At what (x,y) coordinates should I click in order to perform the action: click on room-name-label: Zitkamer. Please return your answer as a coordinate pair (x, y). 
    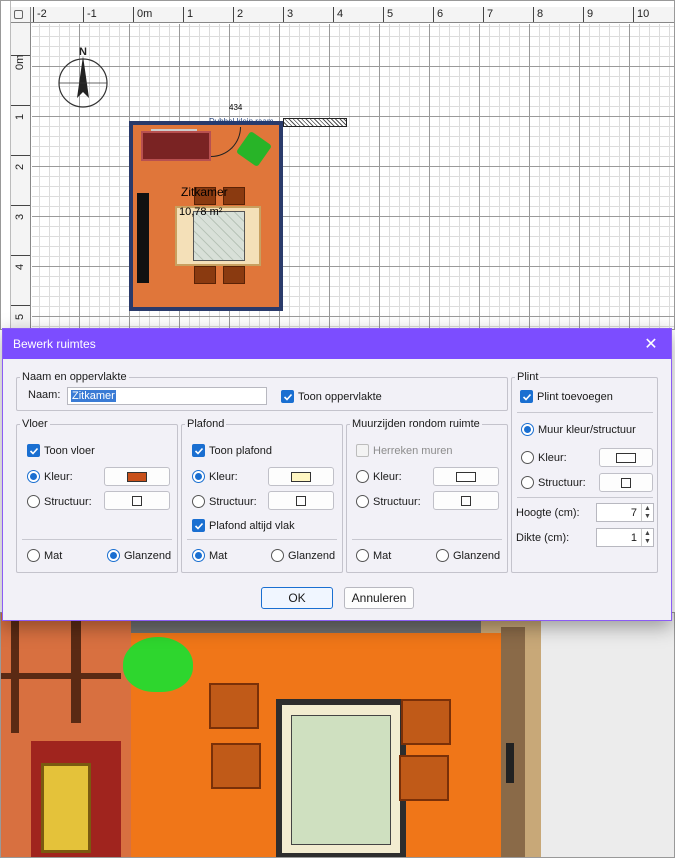
    Looking at the image, I should click on (204, 192).